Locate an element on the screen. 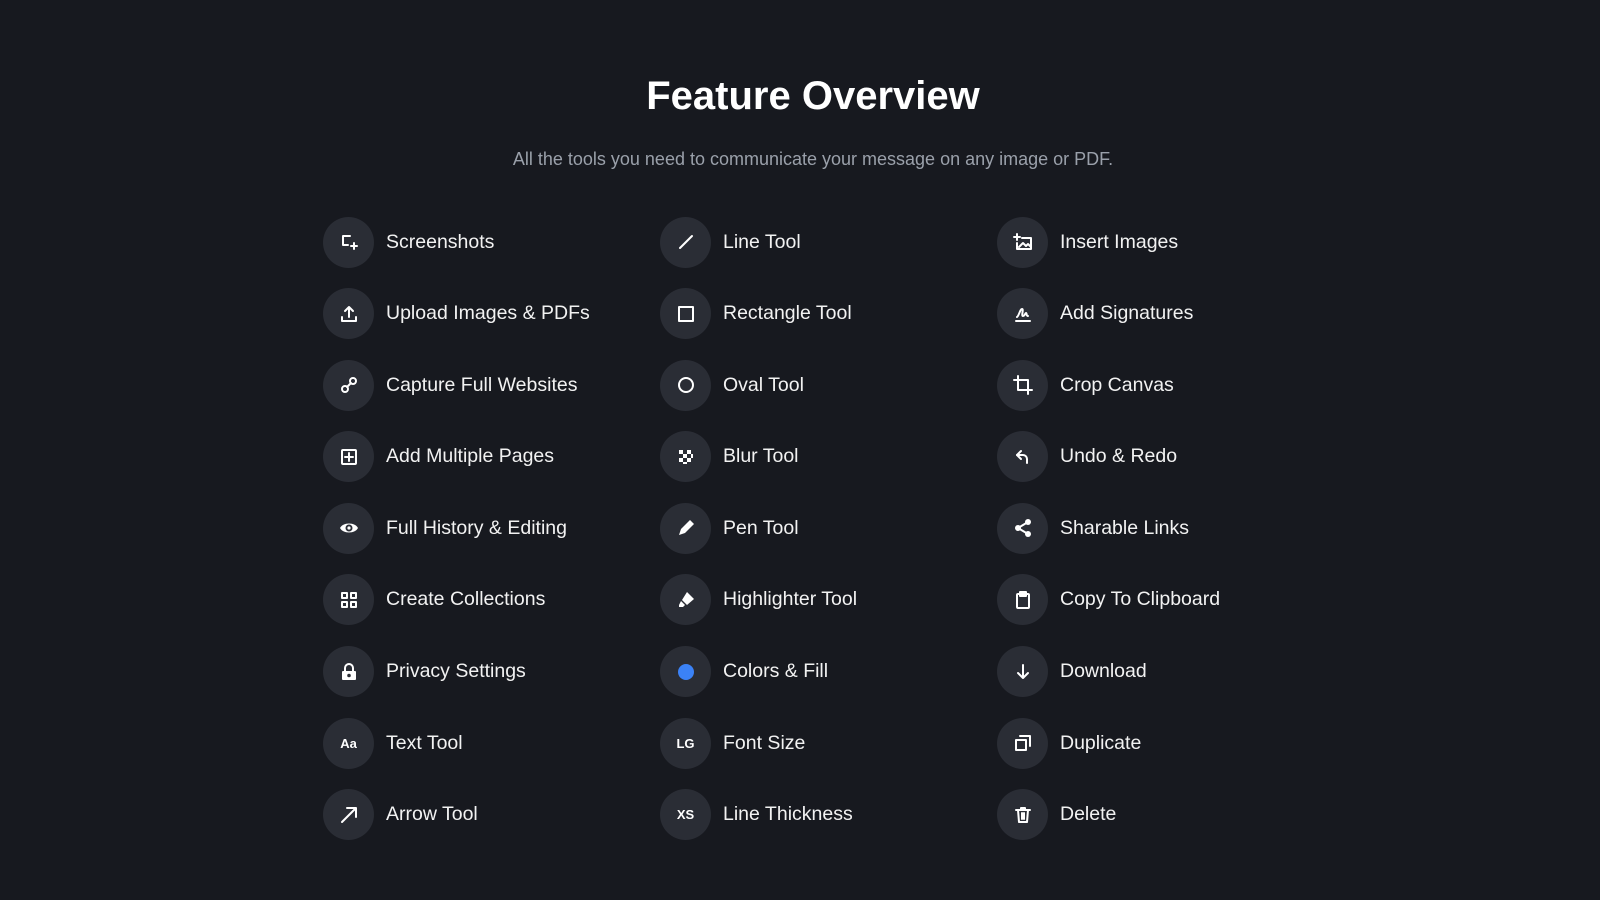 The height and width of the screenshot is (900, 1600). feature-item: Screenshots is located at coordinates (491, 242).